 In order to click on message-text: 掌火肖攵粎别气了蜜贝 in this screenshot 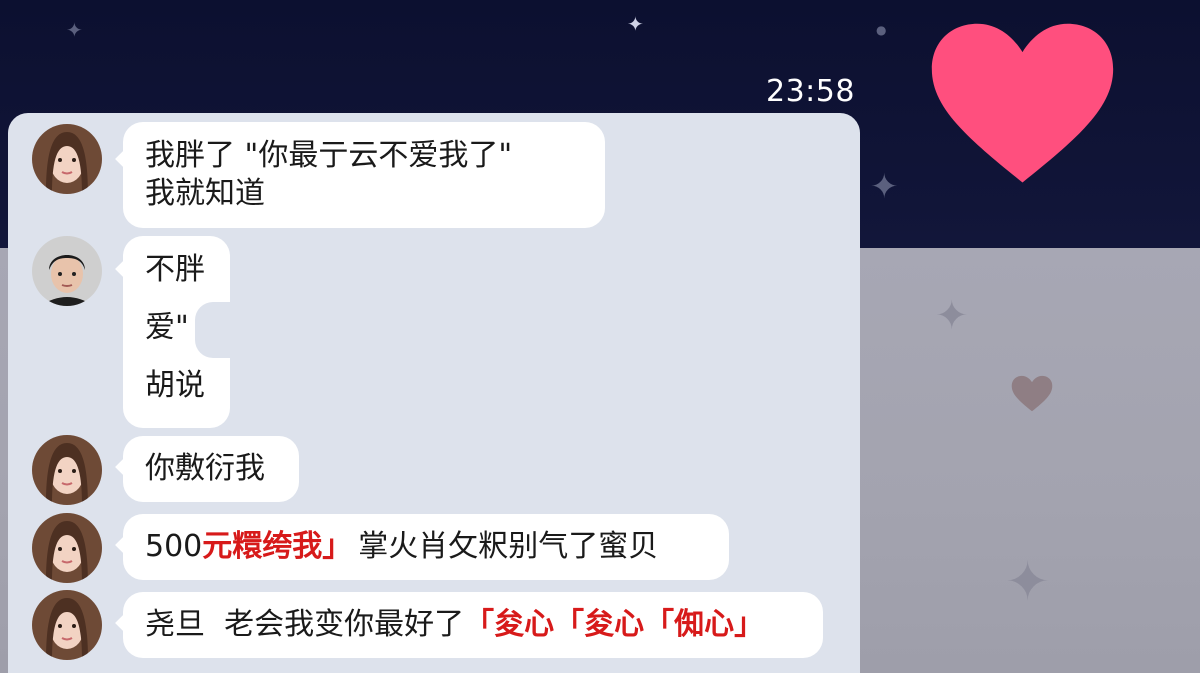, I will do `click(508, 546)`.